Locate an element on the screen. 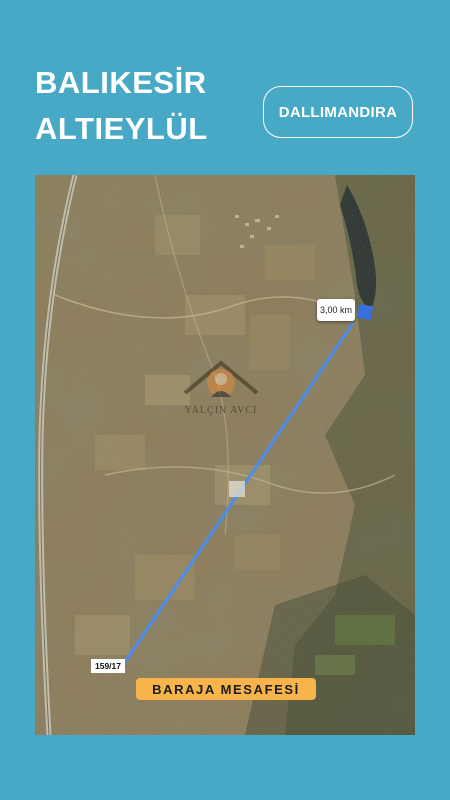 The height and width of the screenshot is (800, 450). dam-distance-badge: BARAJA MESAFESİ is located at coordinates (226, 689).